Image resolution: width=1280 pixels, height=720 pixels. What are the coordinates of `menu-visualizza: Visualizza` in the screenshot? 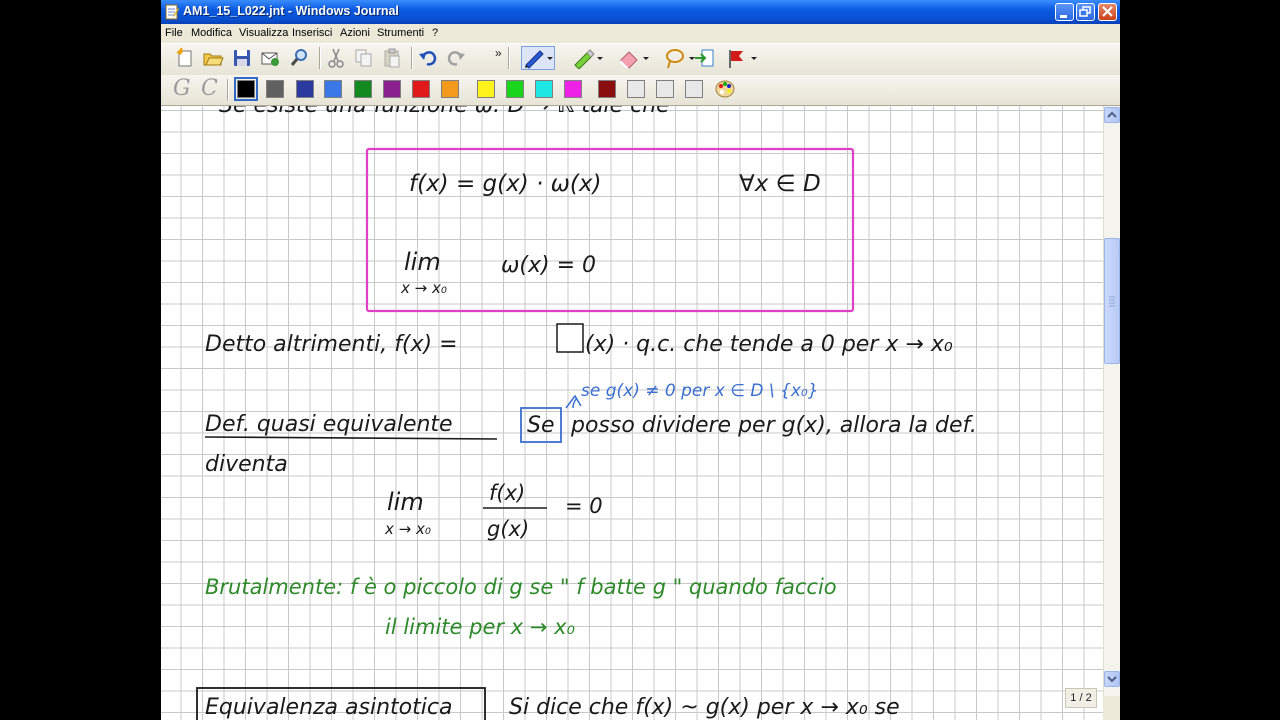 It's located at (263, 33).